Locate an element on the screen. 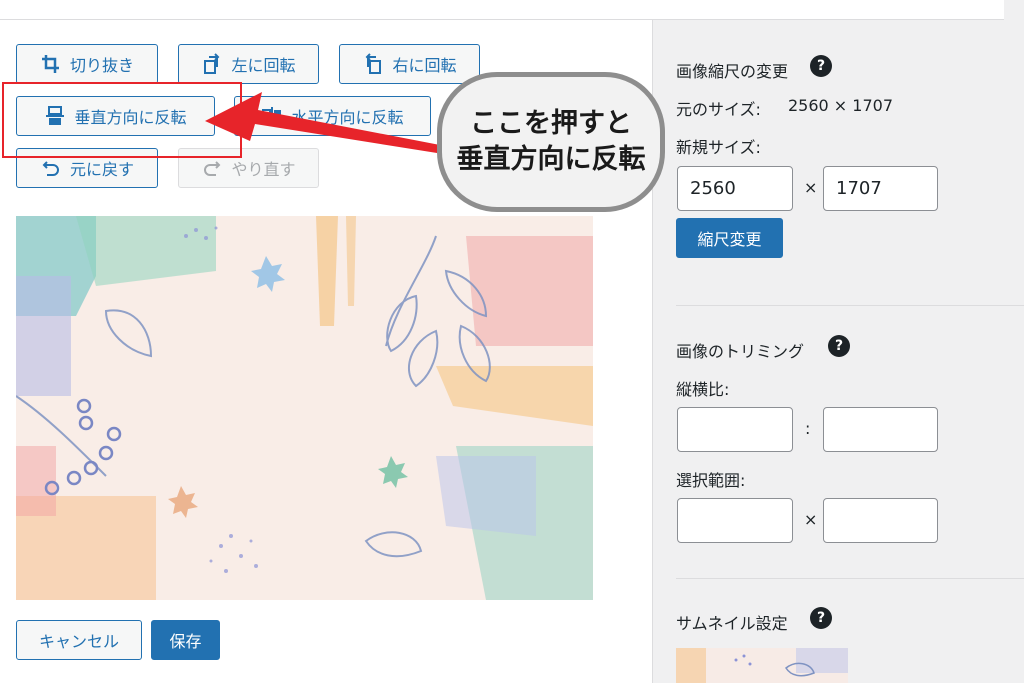 The height and width of the screenshot is (683, 1024). annotation-callout: ここを押すと 垂直方向に反転 is located at coordinates (551, 142).